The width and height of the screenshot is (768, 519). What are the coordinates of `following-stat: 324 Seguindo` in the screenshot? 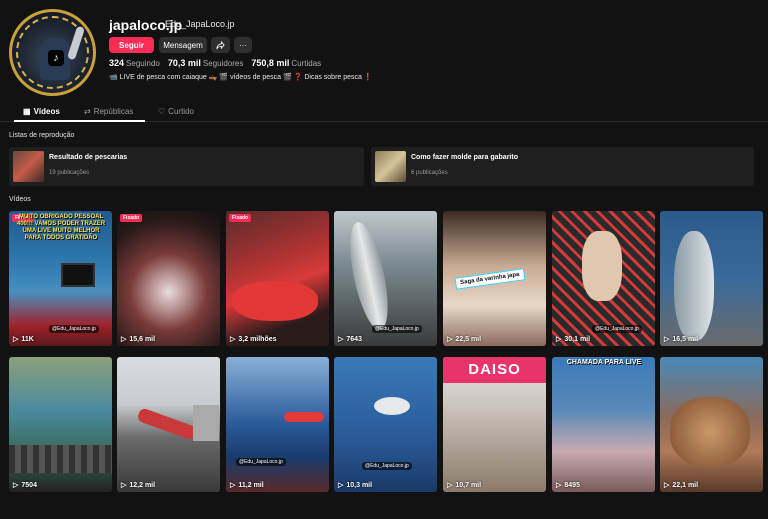 It's located at (134, 63).